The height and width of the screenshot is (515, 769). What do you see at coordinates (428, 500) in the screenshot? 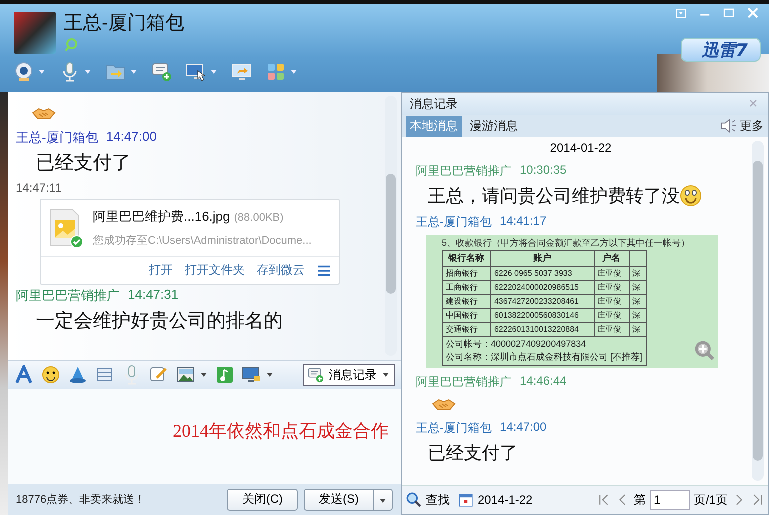
I see `search-button: 查找` at bounding box center [428, 500].